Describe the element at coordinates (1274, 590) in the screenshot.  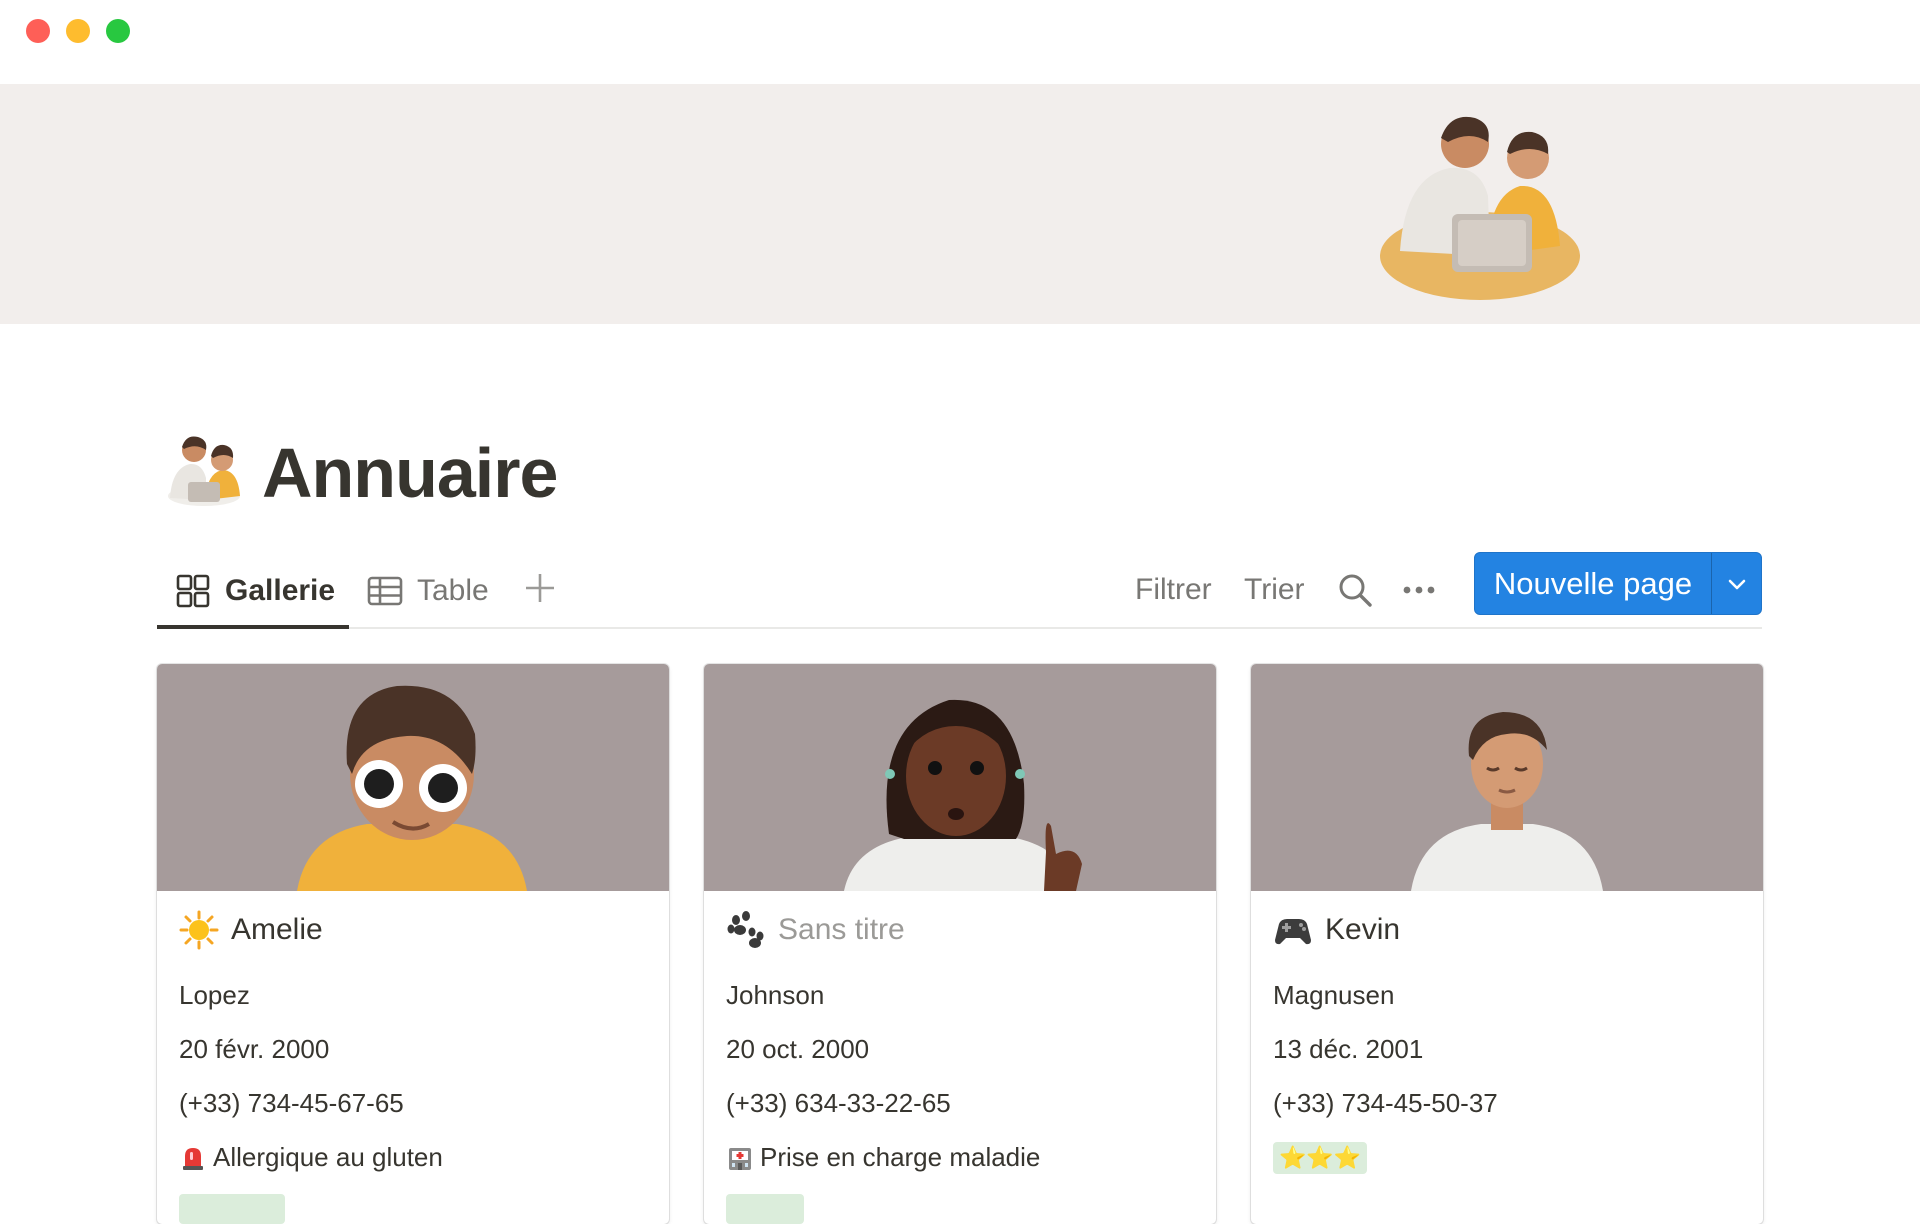
I see `sort-button: Trier` at that location.